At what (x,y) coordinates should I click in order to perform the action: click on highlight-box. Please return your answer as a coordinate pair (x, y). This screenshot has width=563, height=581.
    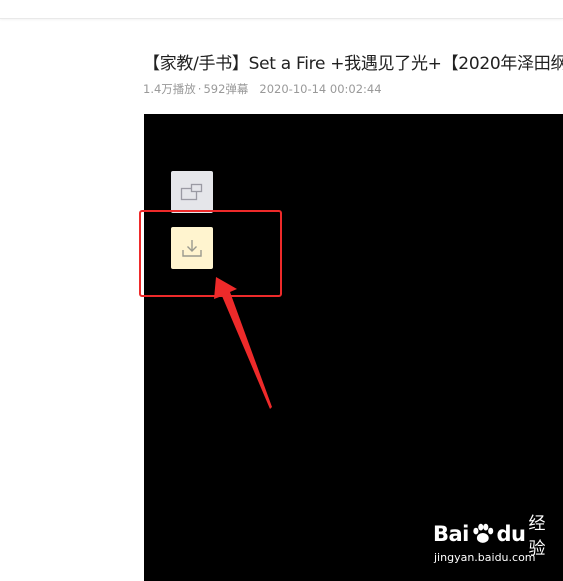
    Looking at the image, I should click on (210, 253).